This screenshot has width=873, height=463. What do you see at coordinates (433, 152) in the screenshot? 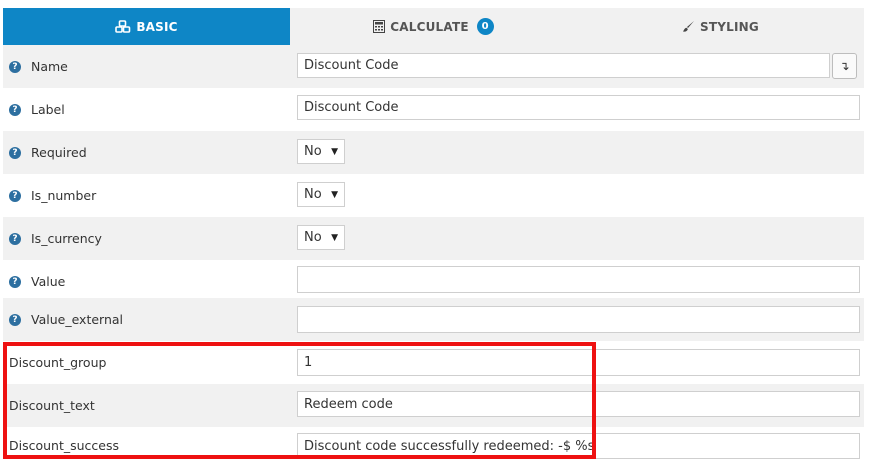
I see `field-row-required: ? Required No ▼` at bounding box center [433, 152].